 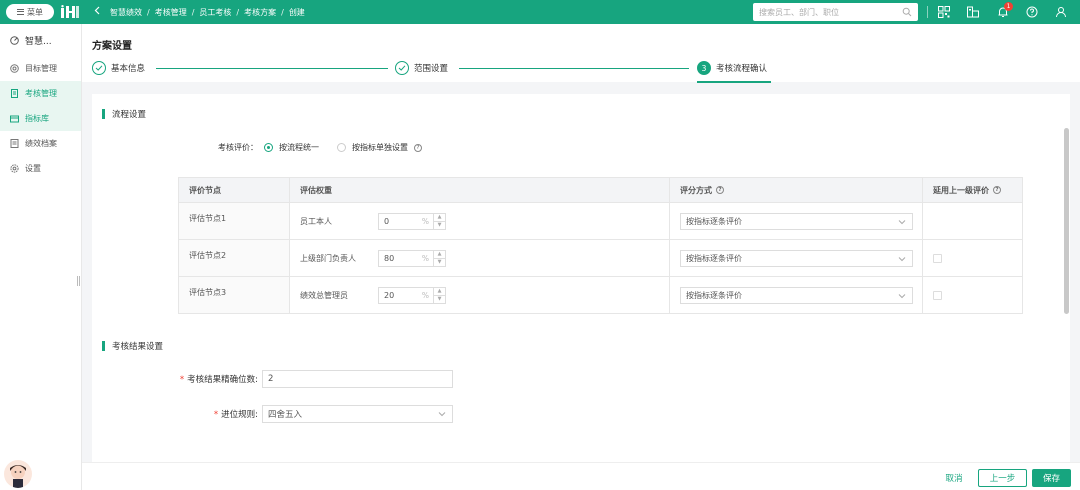 What do you see at coordinates (799, 12) in the screenshot?
I see `search-placeholder: 搜索员工、部门、职位` at bounding box center [799, 12].